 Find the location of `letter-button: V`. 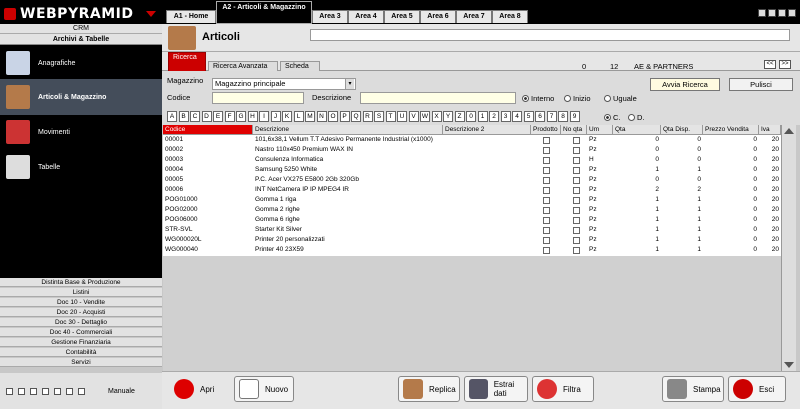

letter-button: V is located at coordinates (413, 116).